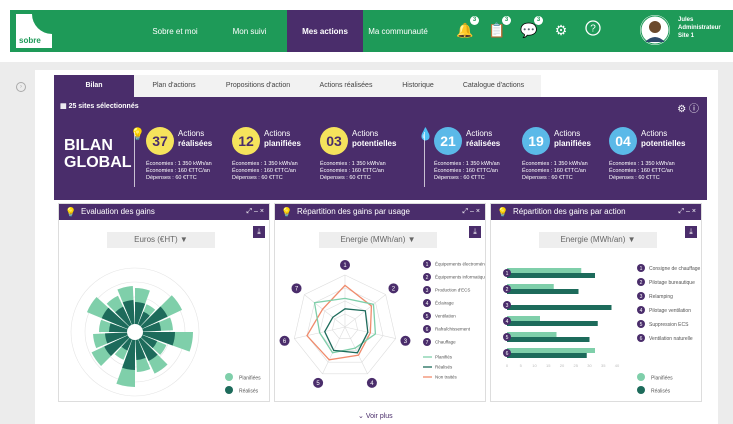  I want to click on category-number: 1, so click(507, 274).